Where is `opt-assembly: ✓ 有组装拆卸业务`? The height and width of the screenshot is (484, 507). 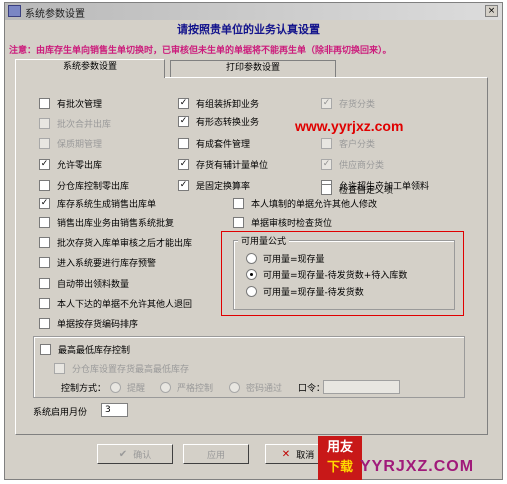 opt-assembly: ✓ 有组装拆卸业务 is located at coordinates (218, 103).